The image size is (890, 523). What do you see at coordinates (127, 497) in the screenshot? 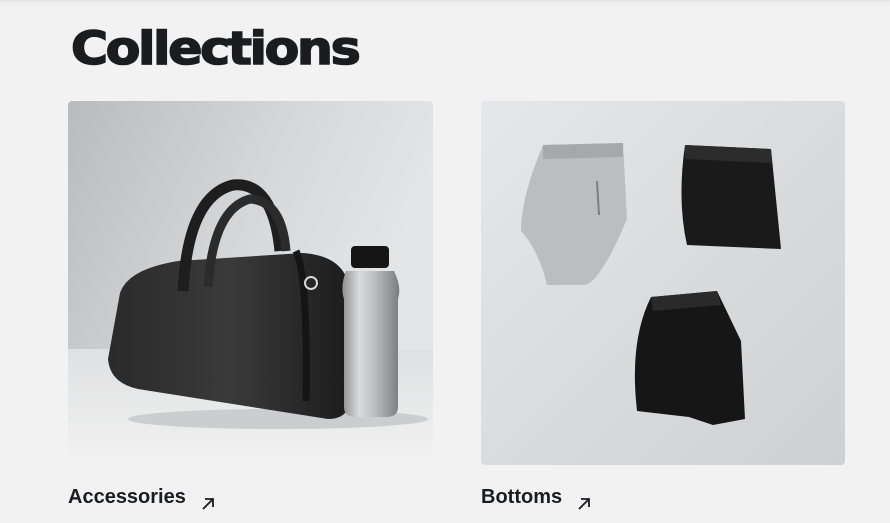
I see `accessories-label: Accessories` at bounding box center [127, 497].